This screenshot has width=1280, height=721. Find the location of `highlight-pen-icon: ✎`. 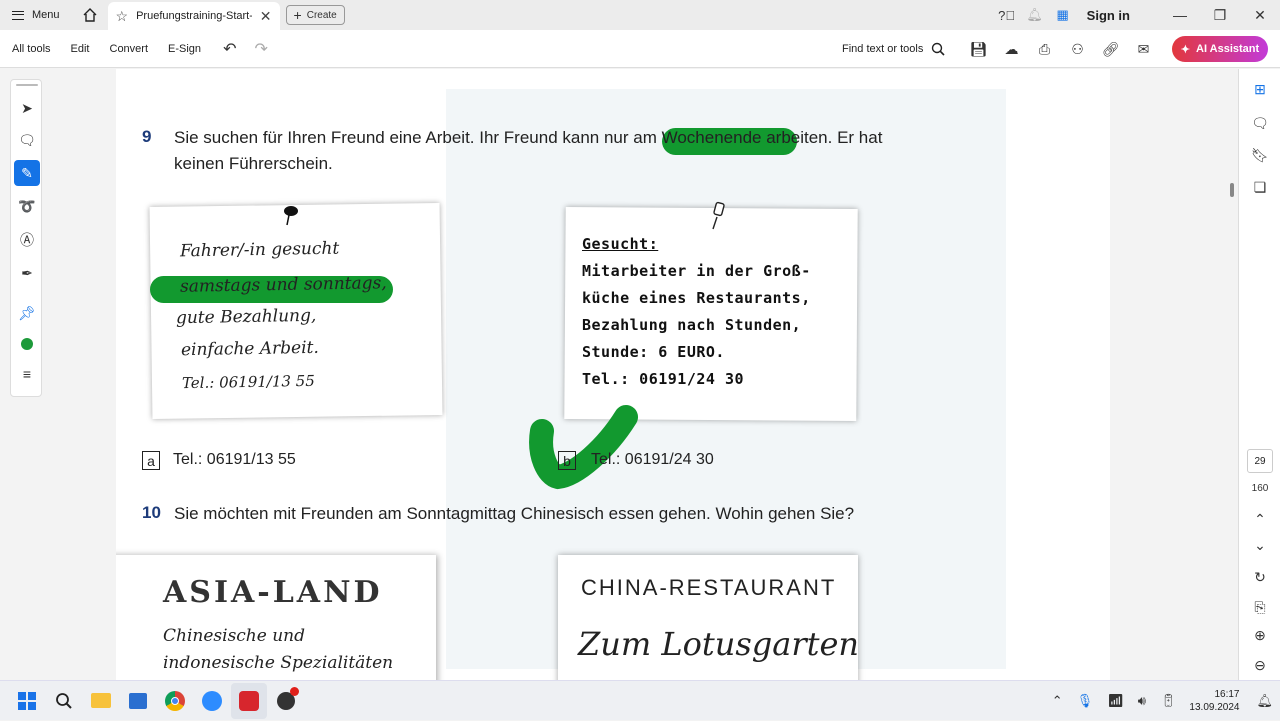

highlight-pen-icon: ✎ is located at coordinates (27, 173).